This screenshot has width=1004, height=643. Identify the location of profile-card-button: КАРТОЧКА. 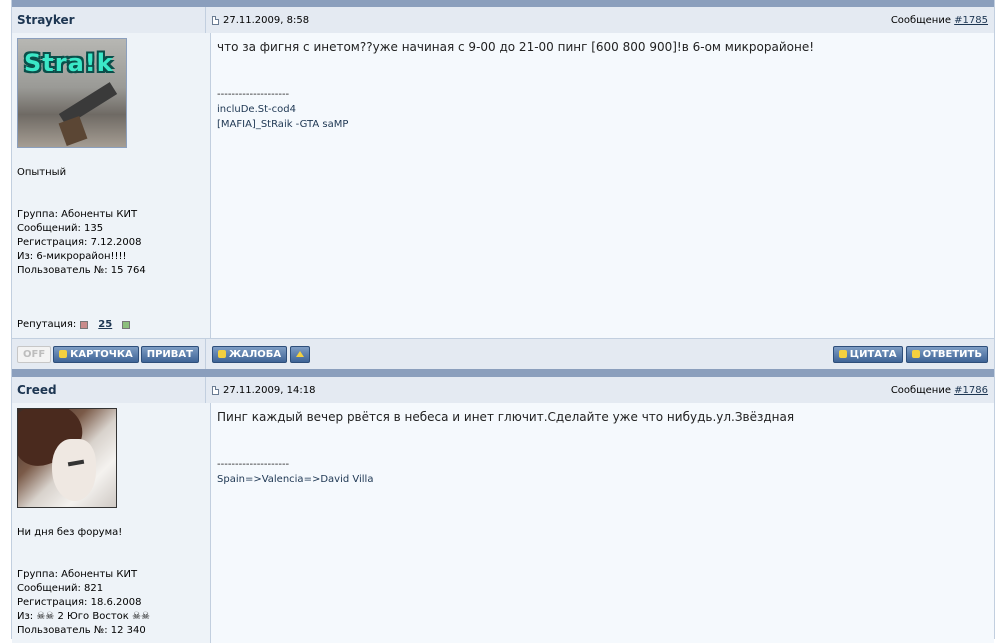
(96, 354).